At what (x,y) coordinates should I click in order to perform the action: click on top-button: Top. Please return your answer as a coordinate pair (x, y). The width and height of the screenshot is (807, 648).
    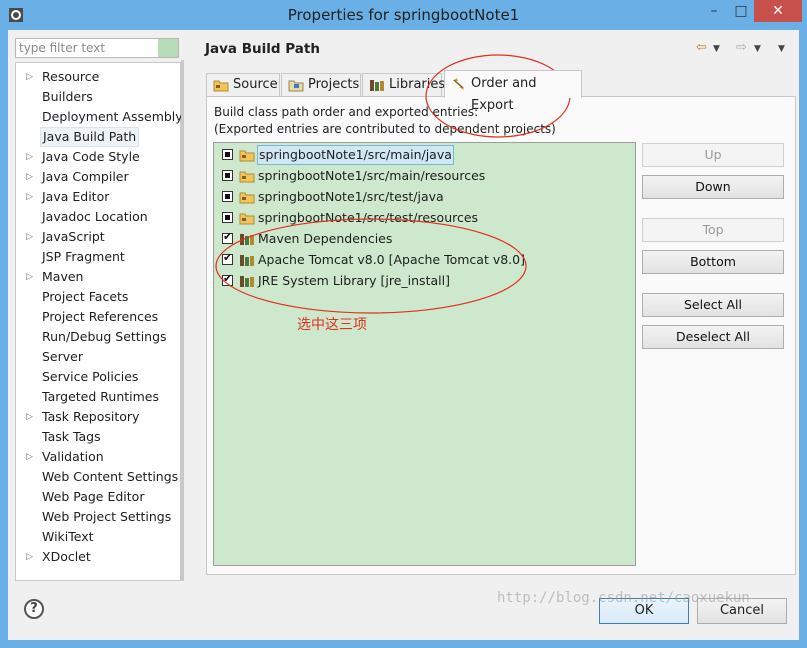
    Looking at the image, I should click on (713, 230).